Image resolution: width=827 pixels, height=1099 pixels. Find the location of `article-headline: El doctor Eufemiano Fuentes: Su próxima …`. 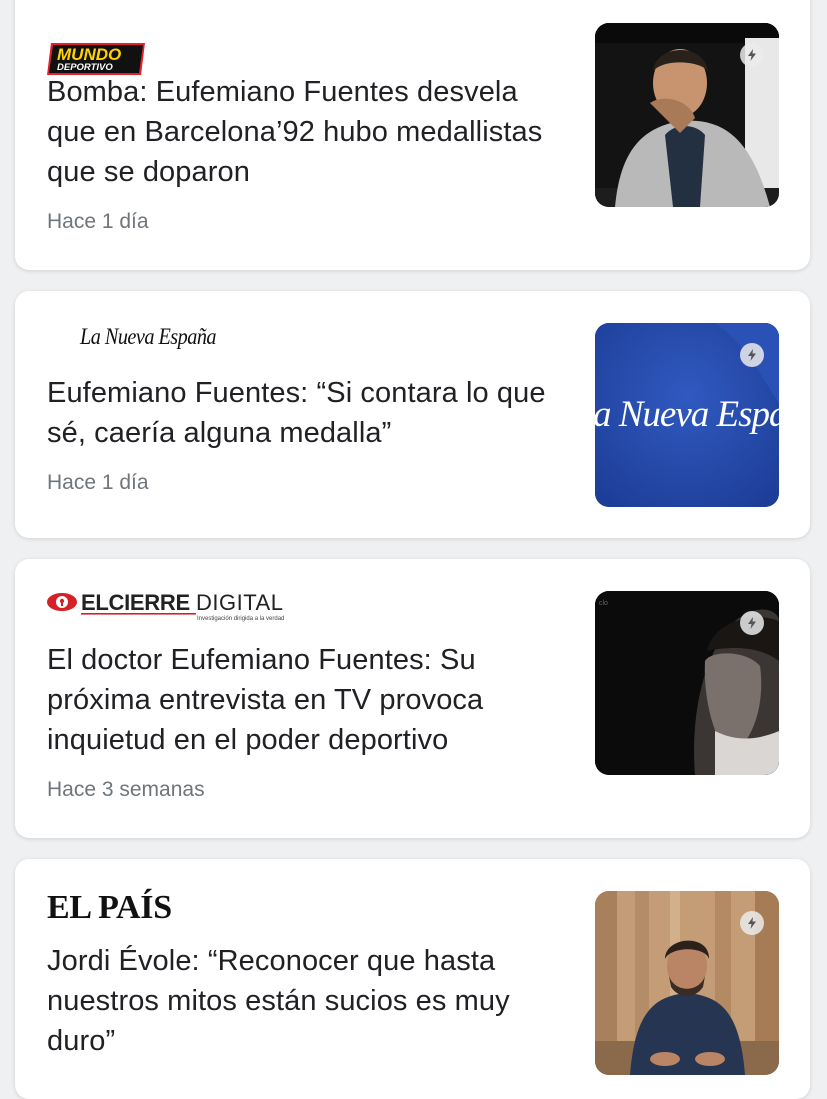

article-headline: El doctor Eufemiano Fuentes: Su próxima … is located at coordinates (309, 700).